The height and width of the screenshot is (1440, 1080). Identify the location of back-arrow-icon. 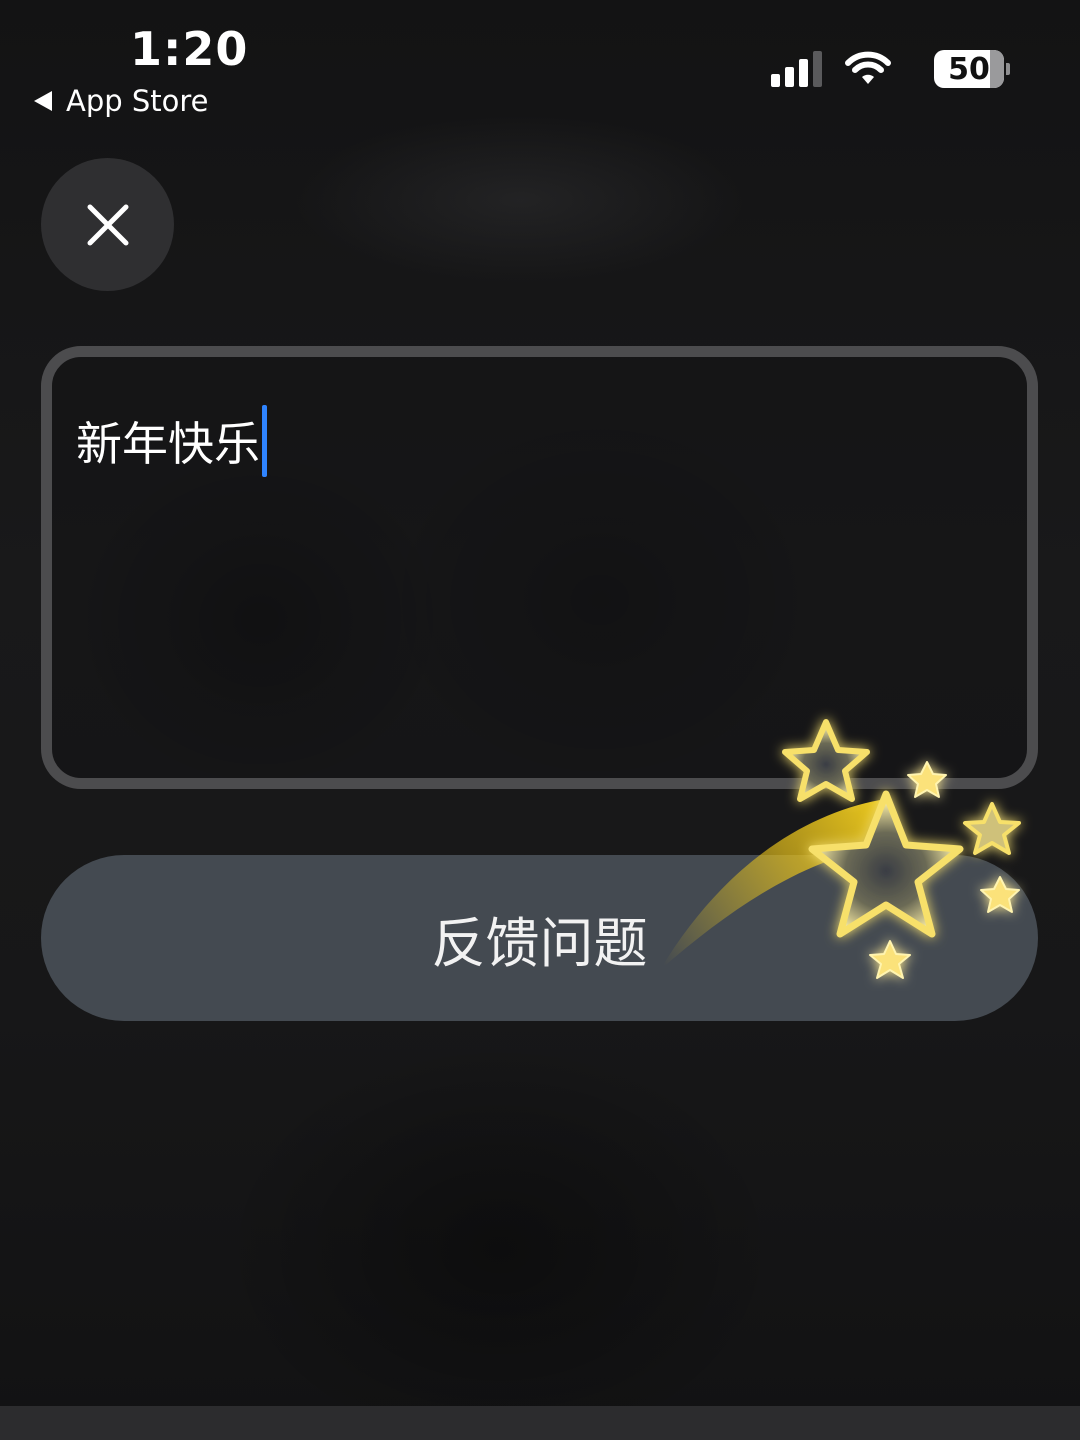
(43, 101).